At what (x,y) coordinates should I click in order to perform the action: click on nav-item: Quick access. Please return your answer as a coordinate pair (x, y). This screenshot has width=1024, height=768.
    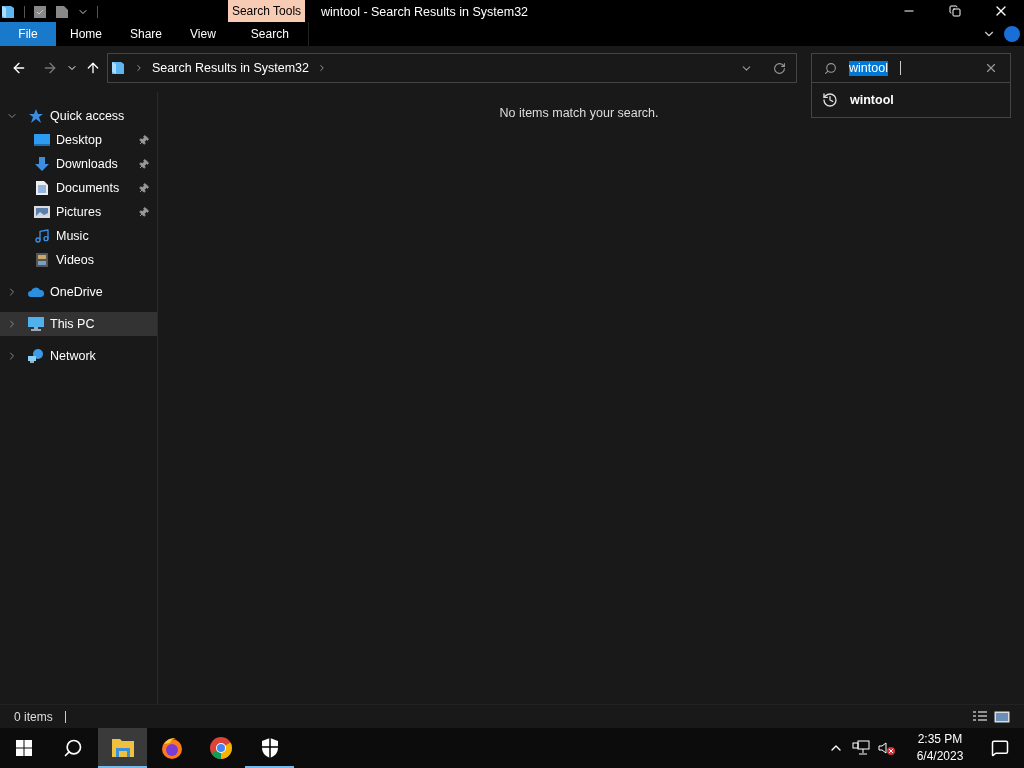
    Looking at the image, I should click on (78, 116).